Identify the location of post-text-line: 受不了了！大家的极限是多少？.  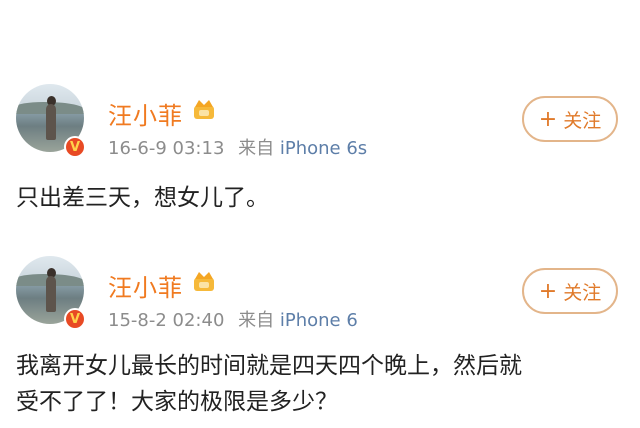
(177, 402).